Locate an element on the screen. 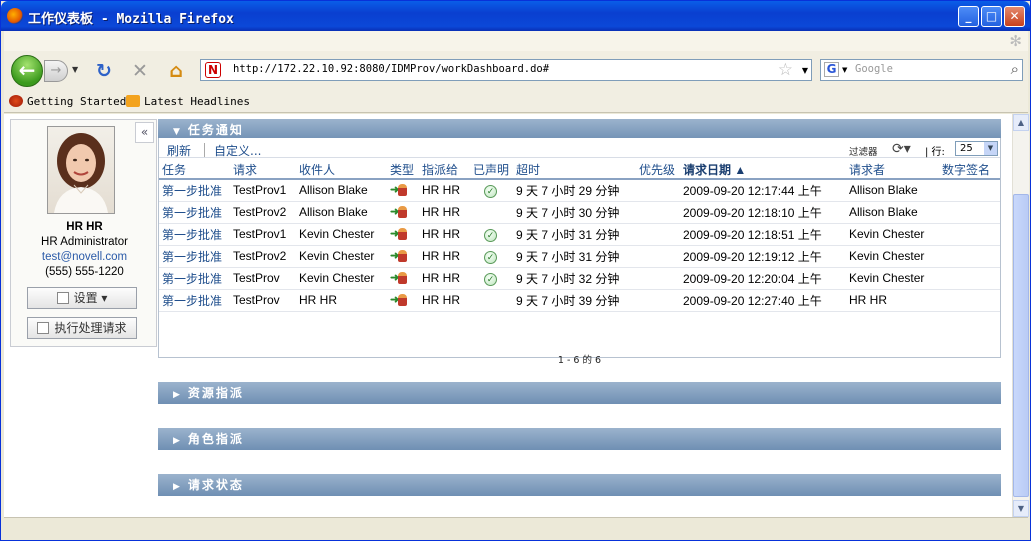  bookmark-label: Getting Started is located at coordinates (77, 101).